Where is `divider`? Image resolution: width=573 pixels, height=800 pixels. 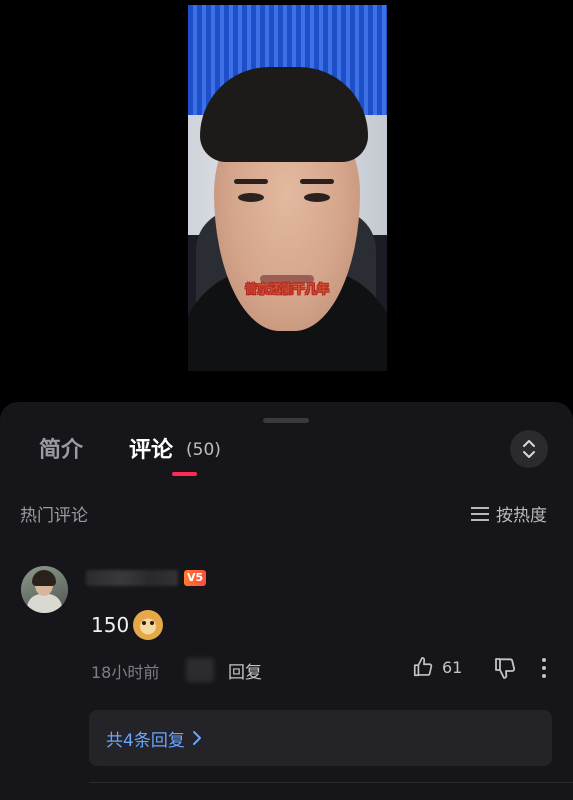
divider is located at coordinates (331, 782).